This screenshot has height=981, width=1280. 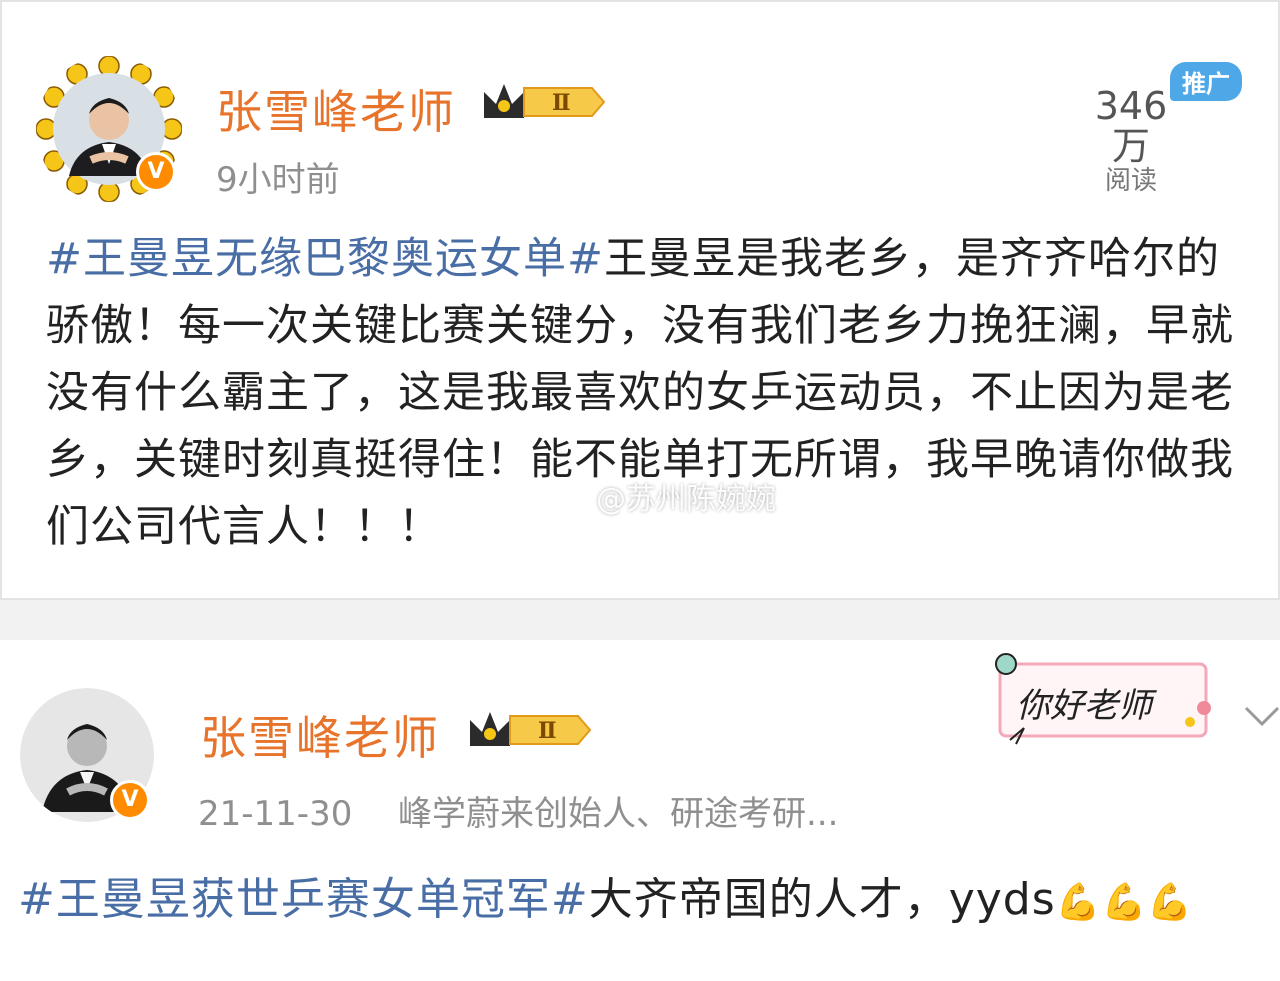 I want to click on hashtag-link: #王曼昱获世乒赛女单冠军#, so click(x=303, y=899).